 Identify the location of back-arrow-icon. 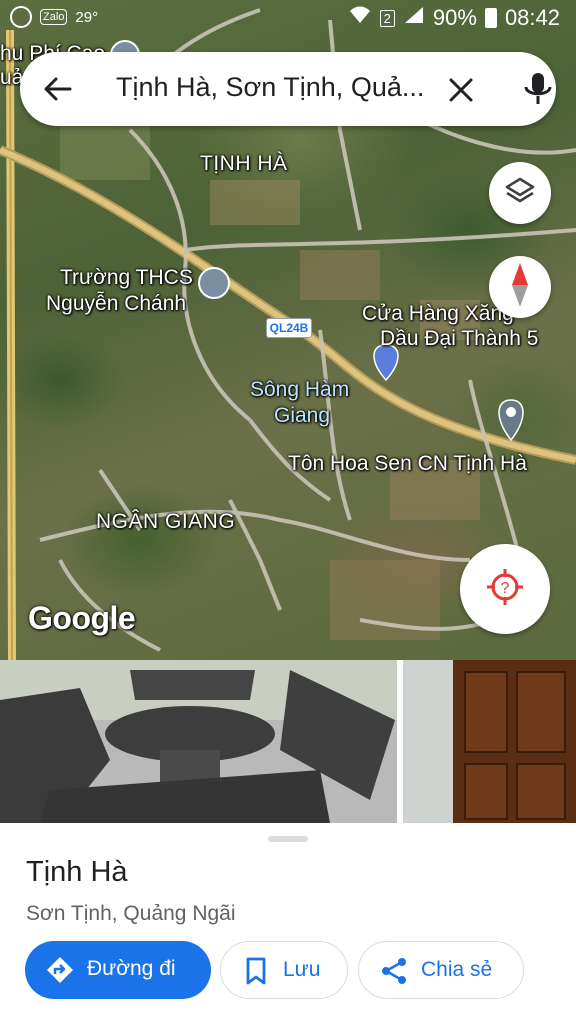
(58, 89).